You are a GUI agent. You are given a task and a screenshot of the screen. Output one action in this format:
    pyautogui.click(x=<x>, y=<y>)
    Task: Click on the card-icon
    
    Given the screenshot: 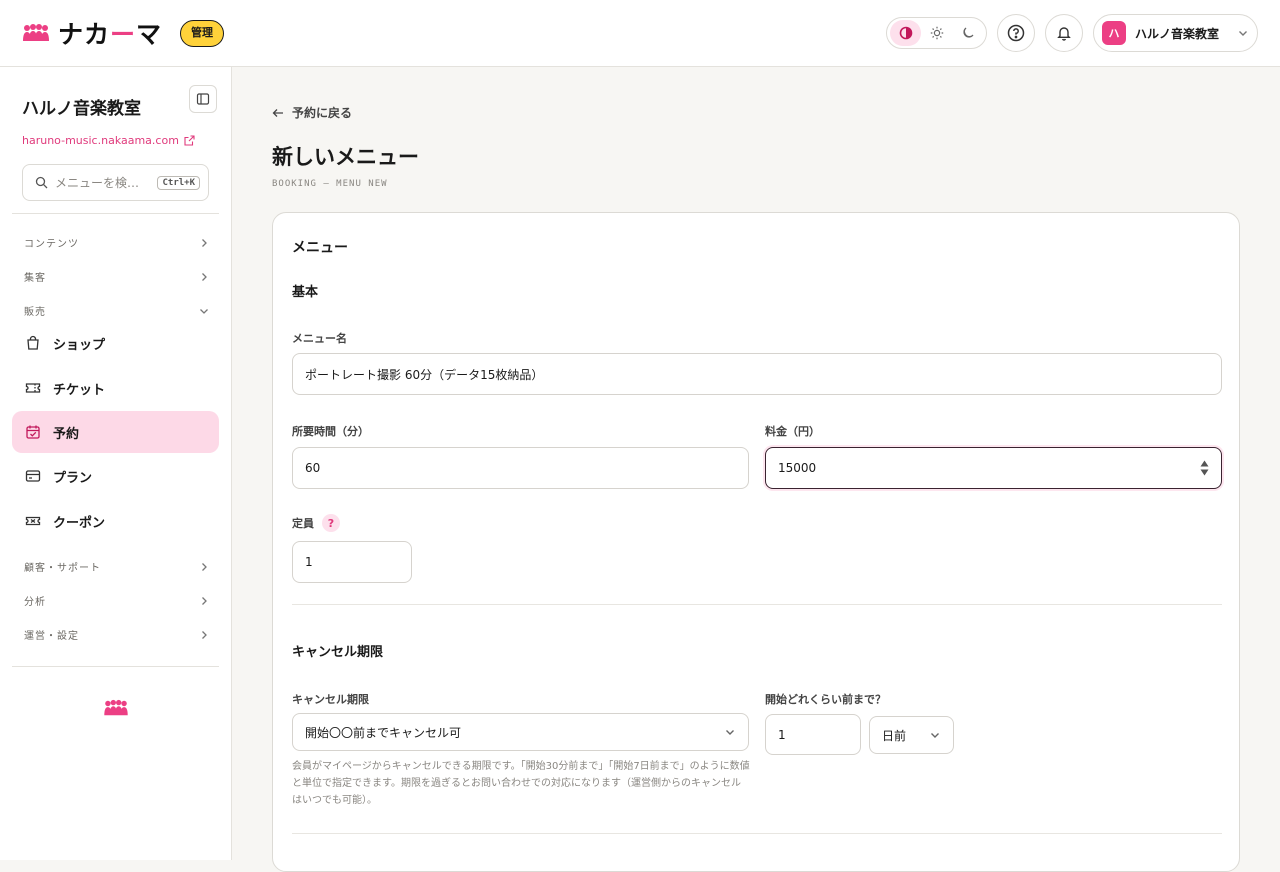 What is the action you would take?
    pyautogui.click(x=33, y=476)
    